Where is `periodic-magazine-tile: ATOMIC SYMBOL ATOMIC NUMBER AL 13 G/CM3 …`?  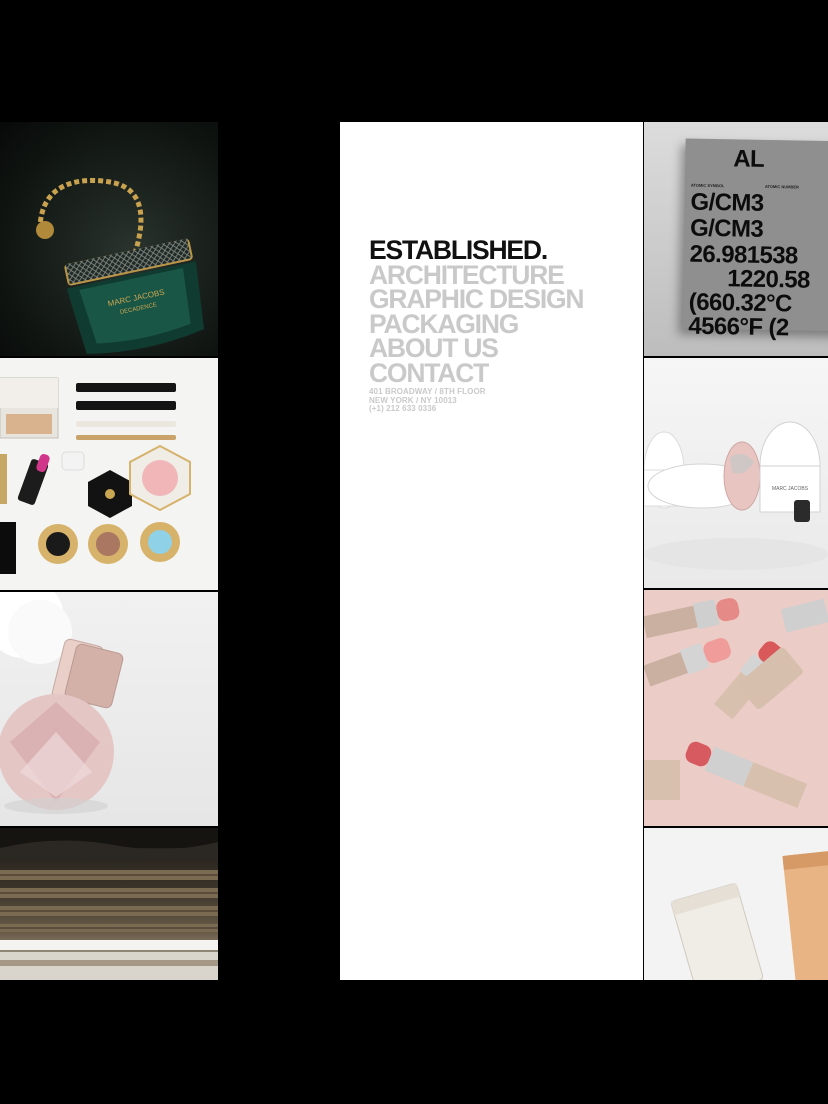
periodic-magazine-tile: ATOMIC SYMBOL ATOMIC NUMBER AL 13 G/CM3 … is located at coordinates (736, 239).